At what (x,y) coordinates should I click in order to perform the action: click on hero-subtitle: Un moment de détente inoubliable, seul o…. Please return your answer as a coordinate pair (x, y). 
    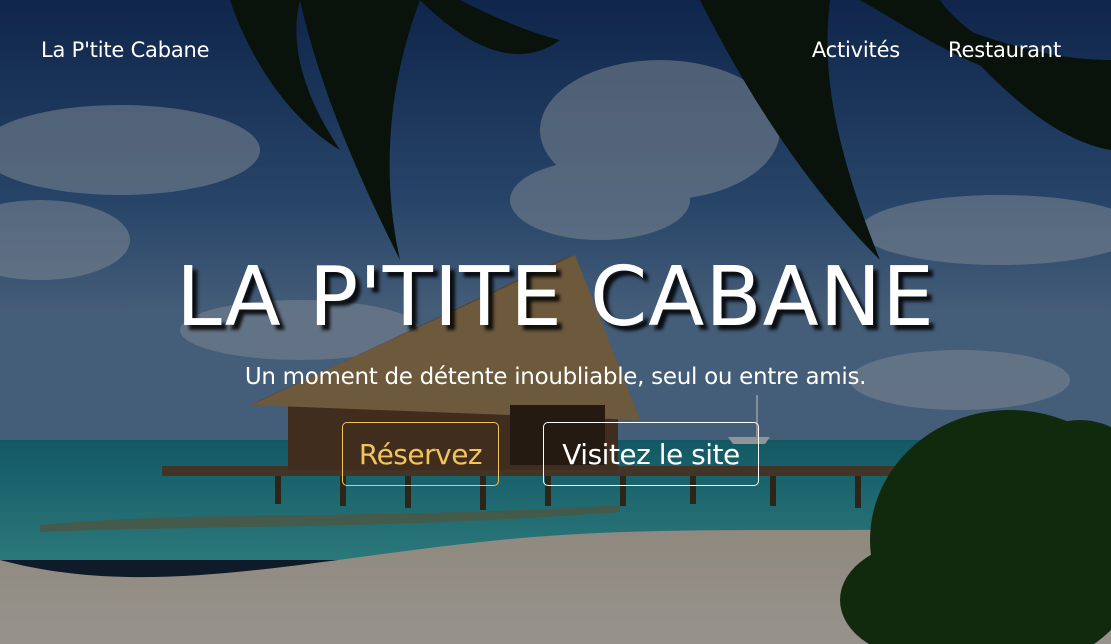
    Looking at the image, I should click on (555, 377).